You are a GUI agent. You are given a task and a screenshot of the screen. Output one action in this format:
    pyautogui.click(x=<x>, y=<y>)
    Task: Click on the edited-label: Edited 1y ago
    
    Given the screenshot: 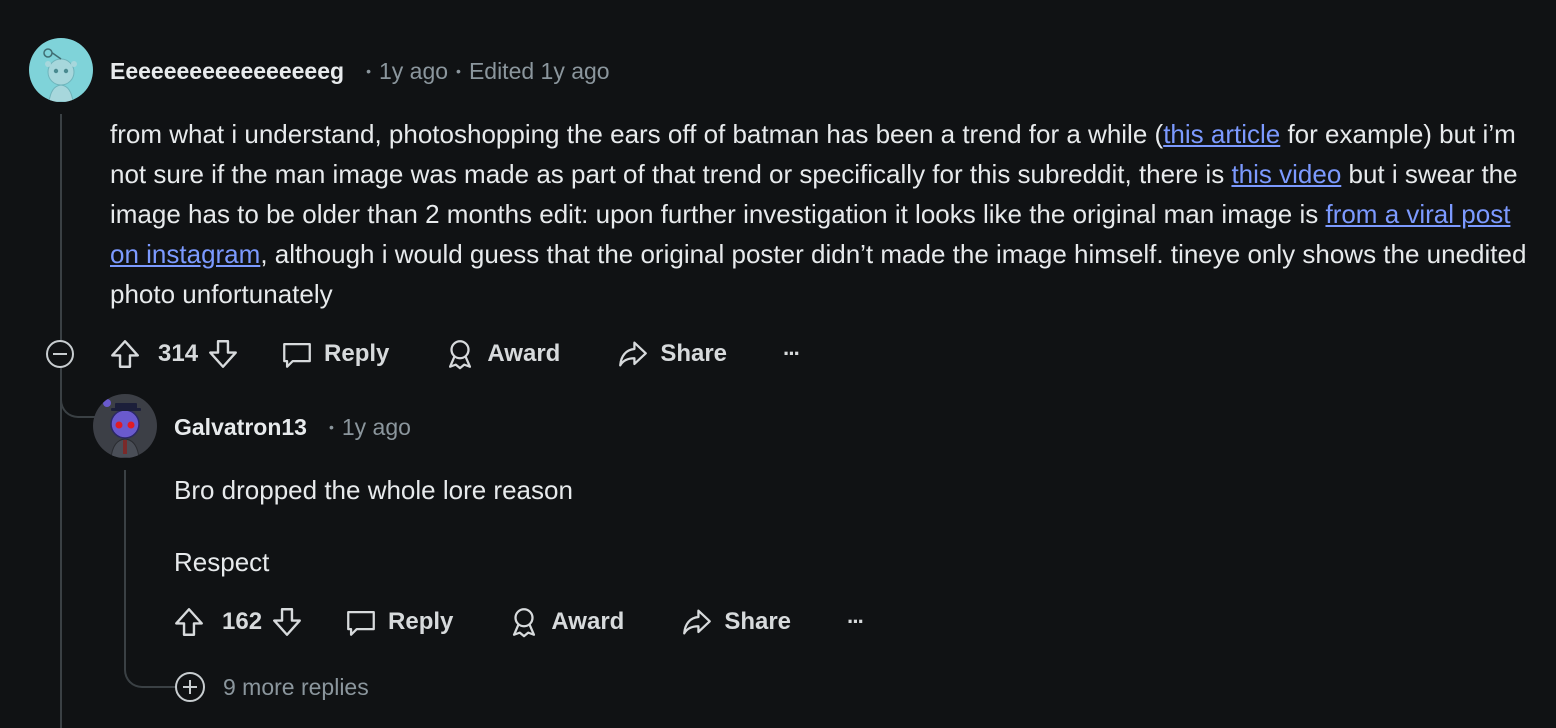 What is the action you would take?
    pyautogui.click(x=539, y=70)
    